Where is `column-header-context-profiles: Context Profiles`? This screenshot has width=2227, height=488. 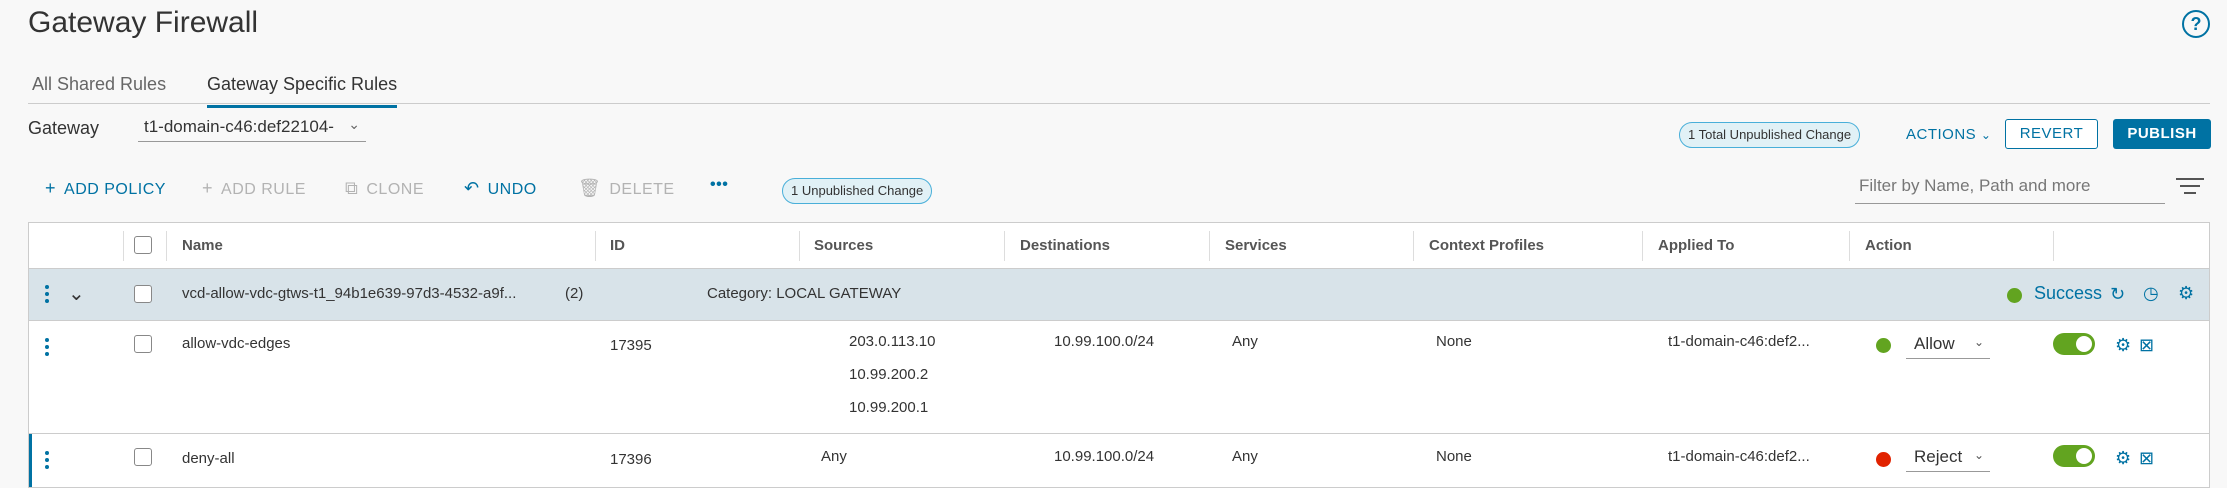
column-header-context-profiles: Context Profiles is located at coordinates (1486, 245).